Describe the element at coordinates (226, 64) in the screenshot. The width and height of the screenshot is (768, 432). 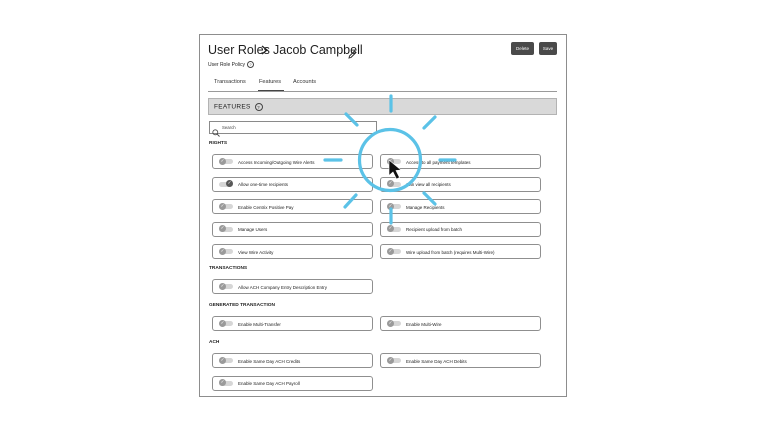
I see `policy-text: User Role Policy` at that location.